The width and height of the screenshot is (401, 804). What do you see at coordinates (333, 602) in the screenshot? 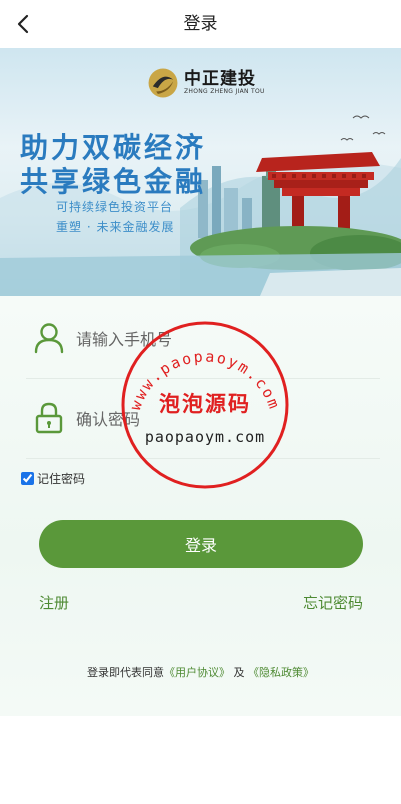
I see `forgot-password-link: 忘记密码` at bounding box center [333, 602].